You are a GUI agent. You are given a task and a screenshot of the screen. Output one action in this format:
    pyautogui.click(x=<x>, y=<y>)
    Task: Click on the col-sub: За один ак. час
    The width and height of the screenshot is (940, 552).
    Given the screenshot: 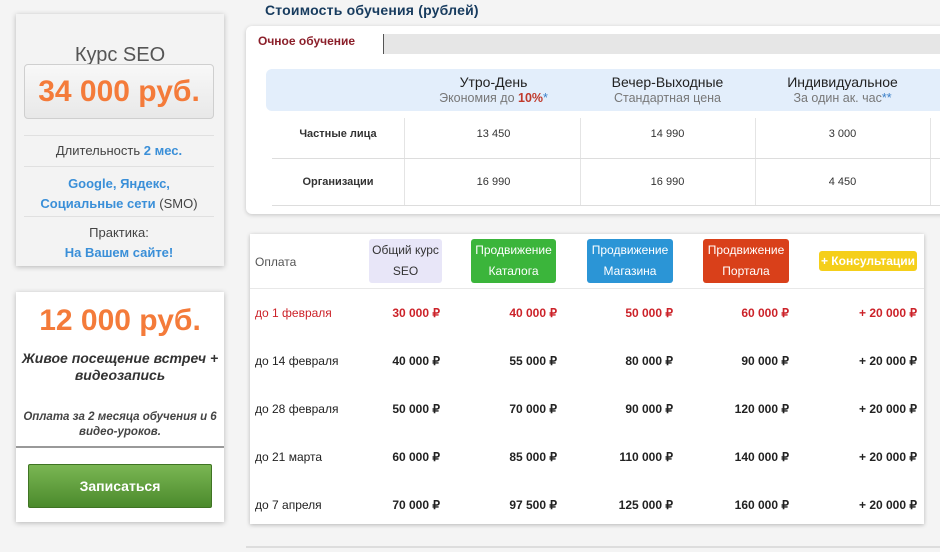 What is the action you would take?
    pyautogui.click(x=837, y=98)
    